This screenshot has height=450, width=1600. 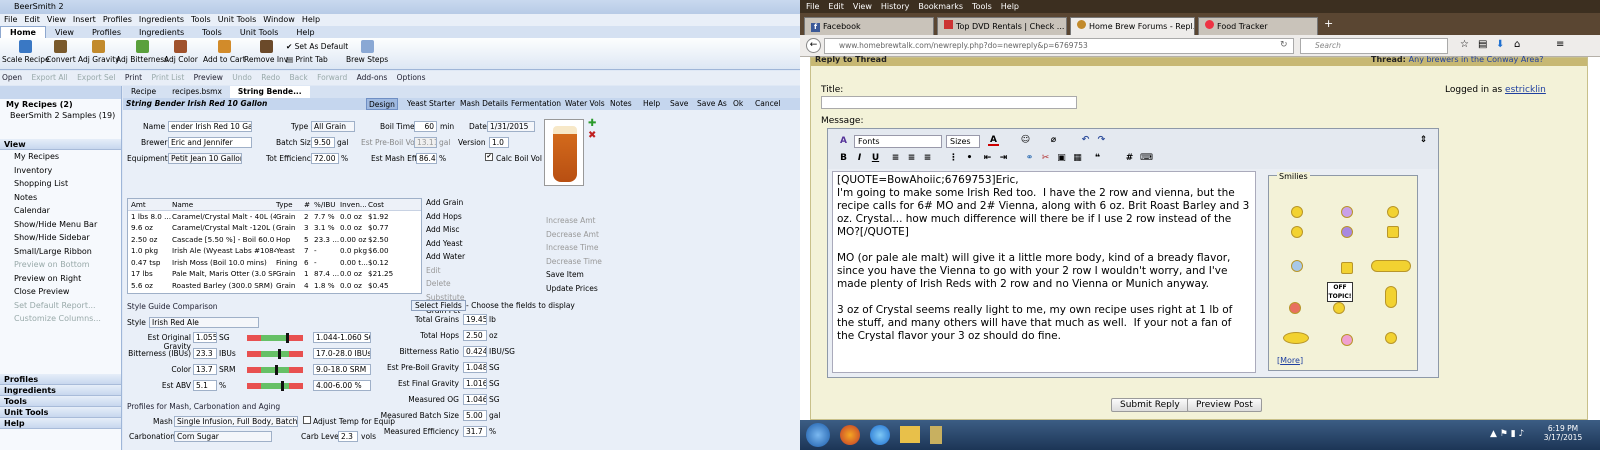 I want to click on adjust-temp-checkbox, so click(x=307, y=420).